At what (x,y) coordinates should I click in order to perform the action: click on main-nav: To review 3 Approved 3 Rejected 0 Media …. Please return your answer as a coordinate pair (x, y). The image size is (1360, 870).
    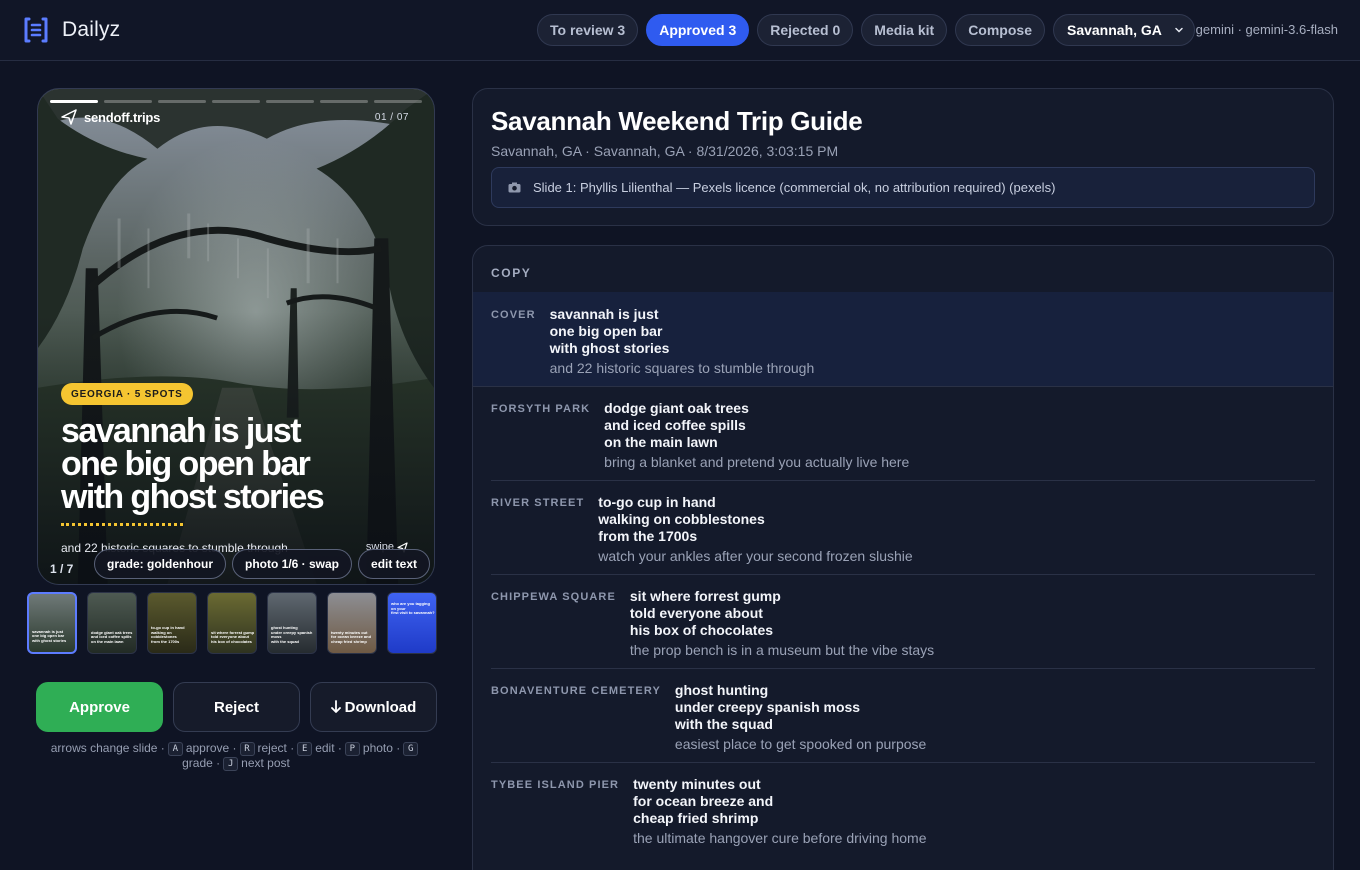
    Looking at the image, I should click on (866, 30).